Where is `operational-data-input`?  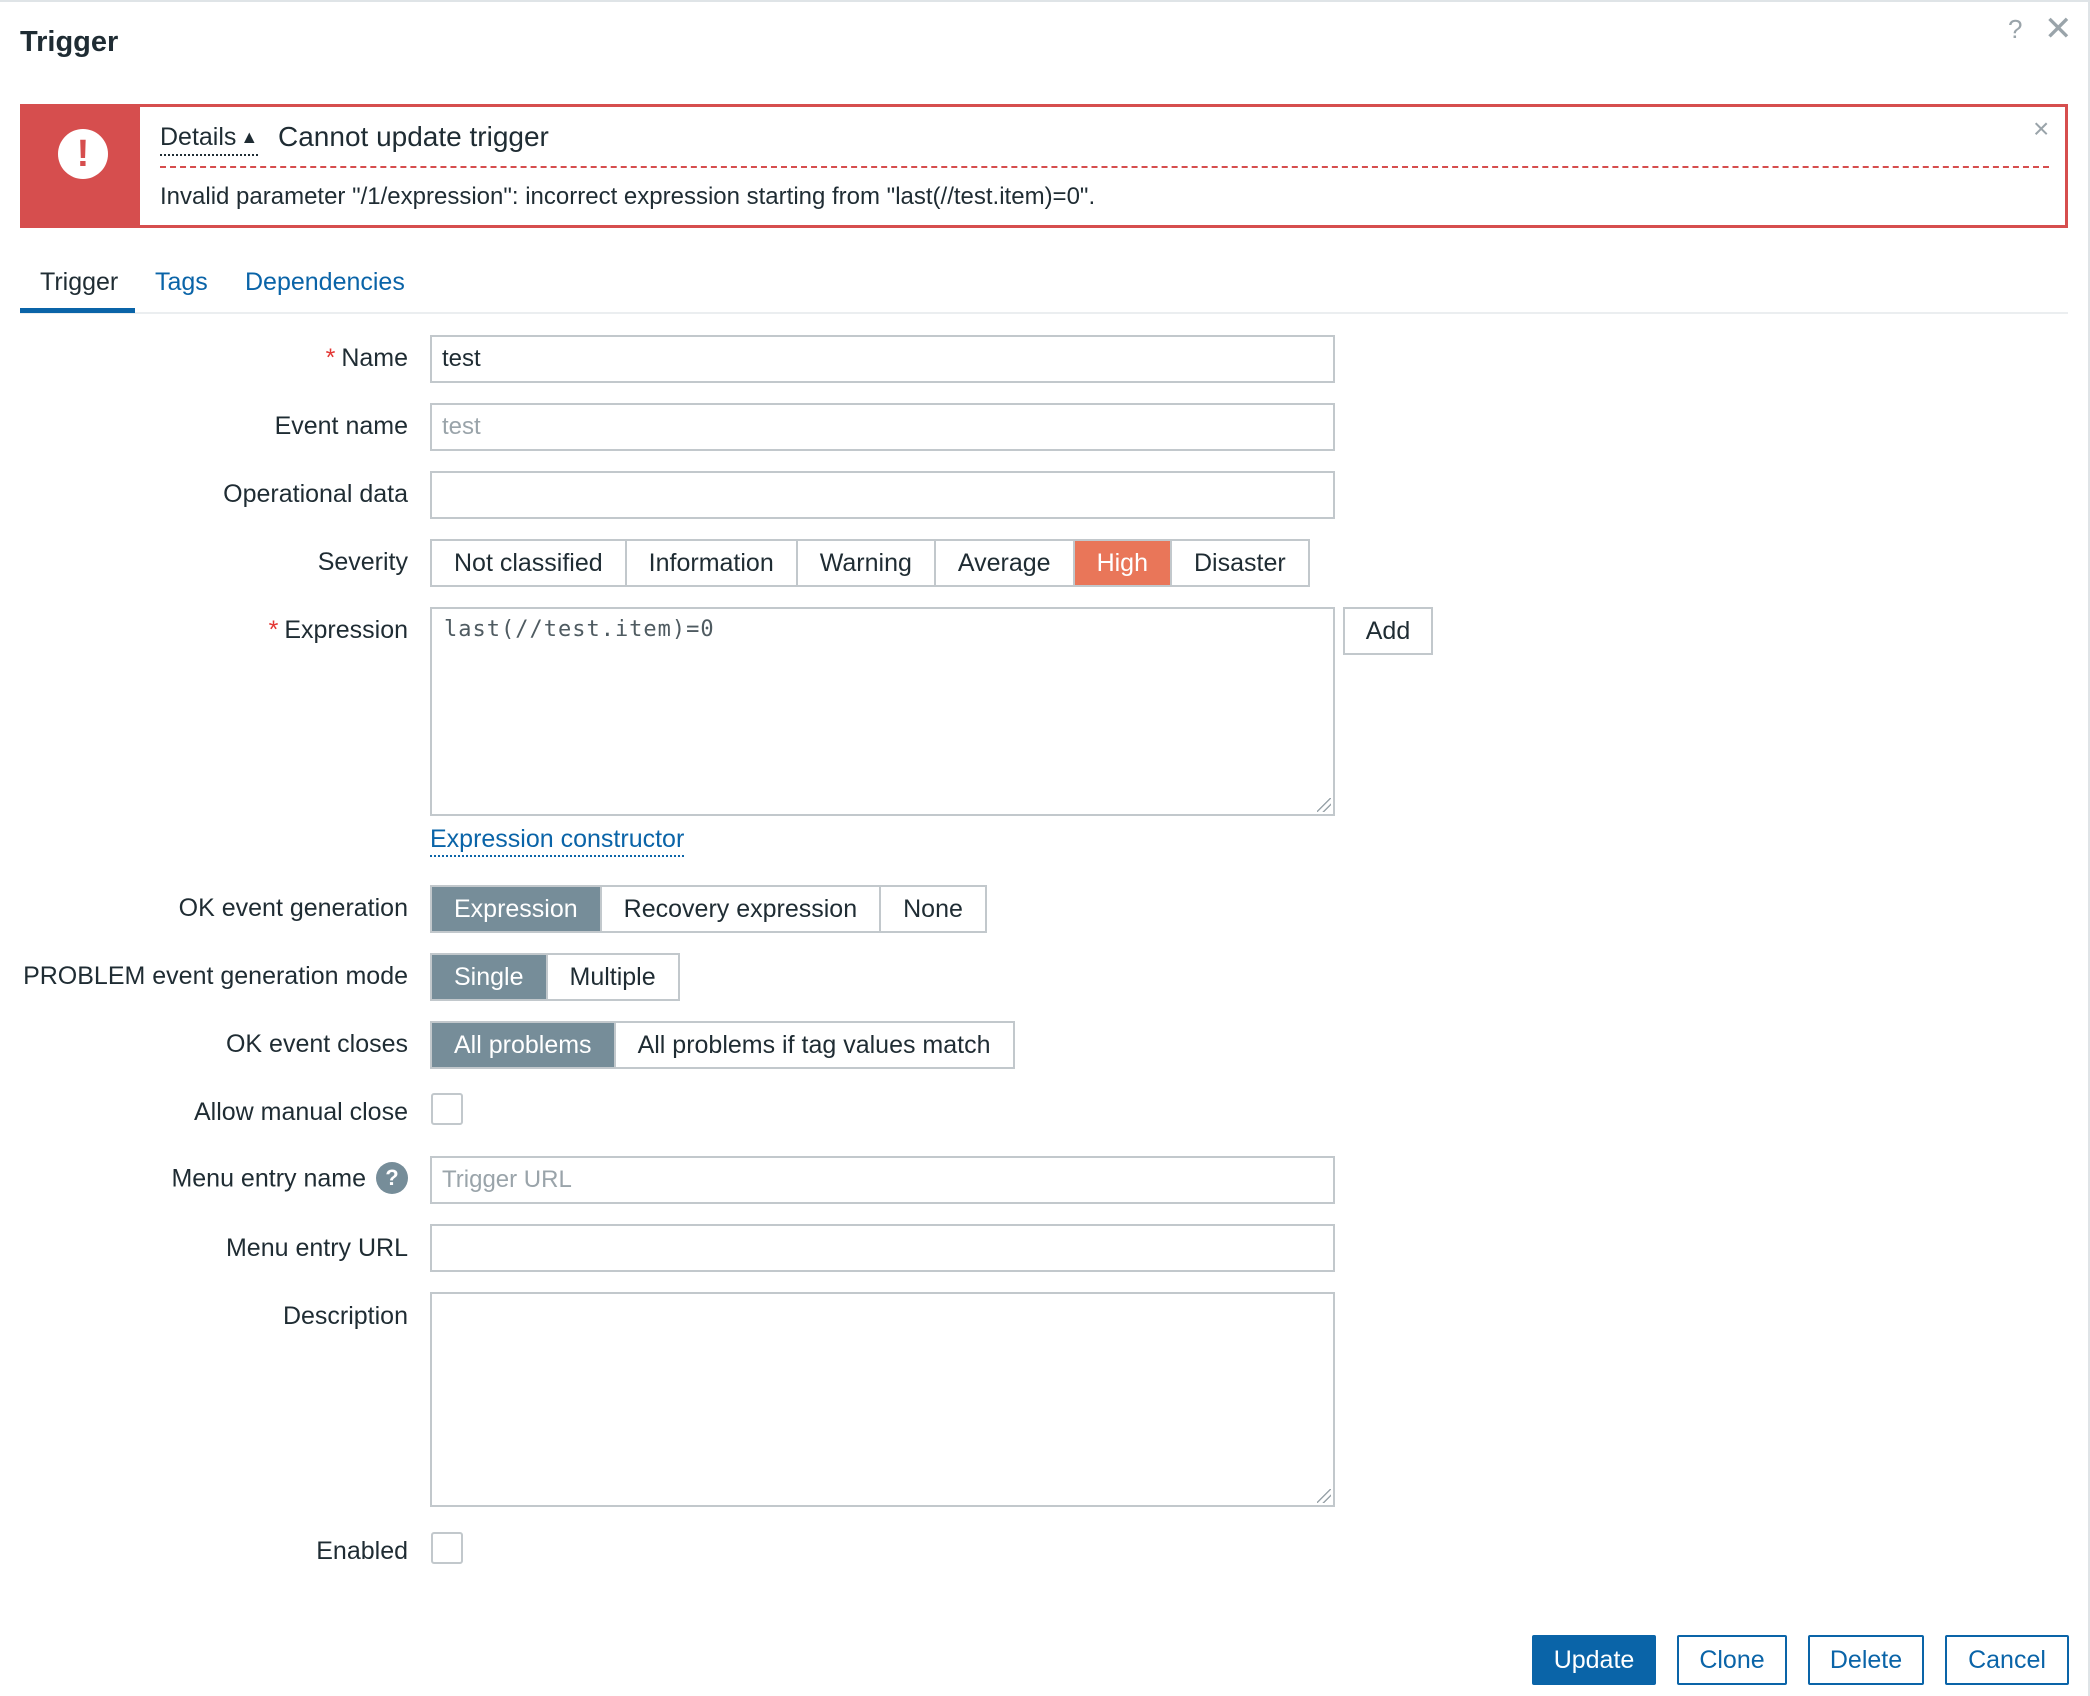
operational-data-input is located at coordinates (882, 495).